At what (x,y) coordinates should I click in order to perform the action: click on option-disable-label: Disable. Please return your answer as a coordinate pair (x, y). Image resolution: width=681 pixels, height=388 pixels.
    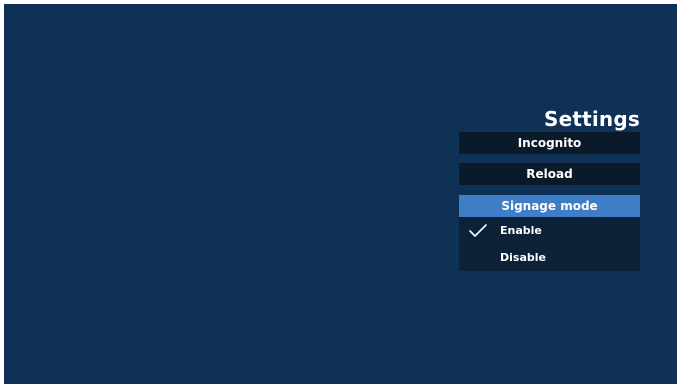
    Looking at the image, I should click on (523, 257).